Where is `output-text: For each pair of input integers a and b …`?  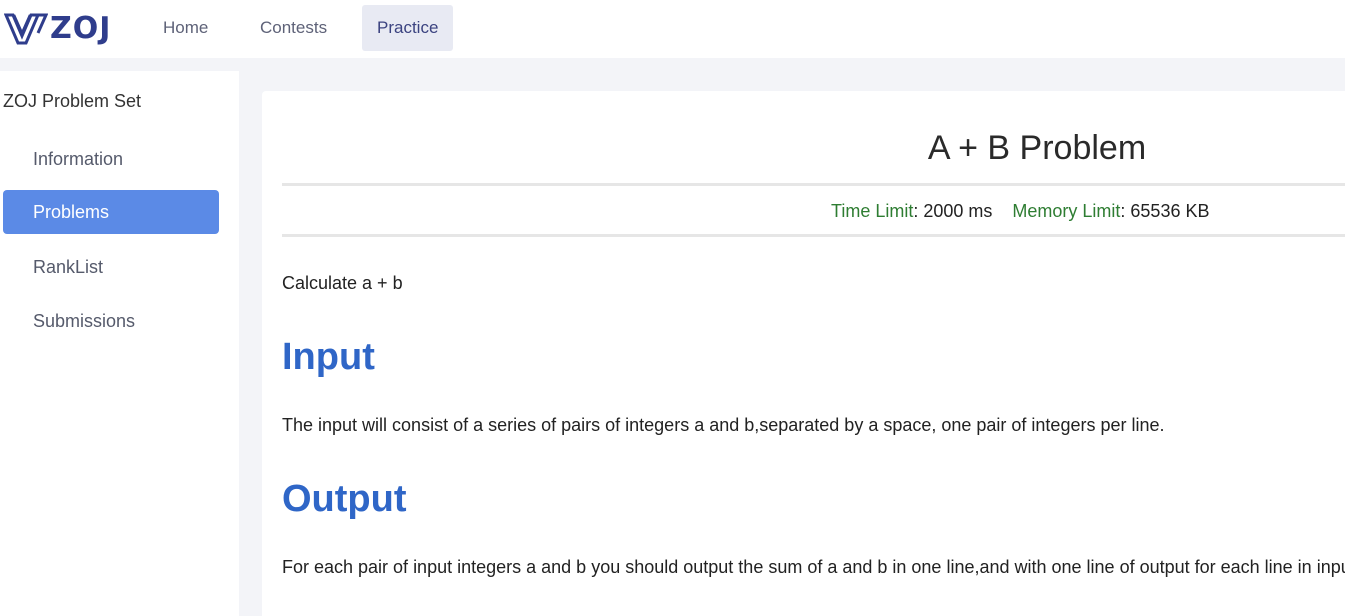
output-text: For each pair of input integers a and b … is located at coordinates (813, 567).